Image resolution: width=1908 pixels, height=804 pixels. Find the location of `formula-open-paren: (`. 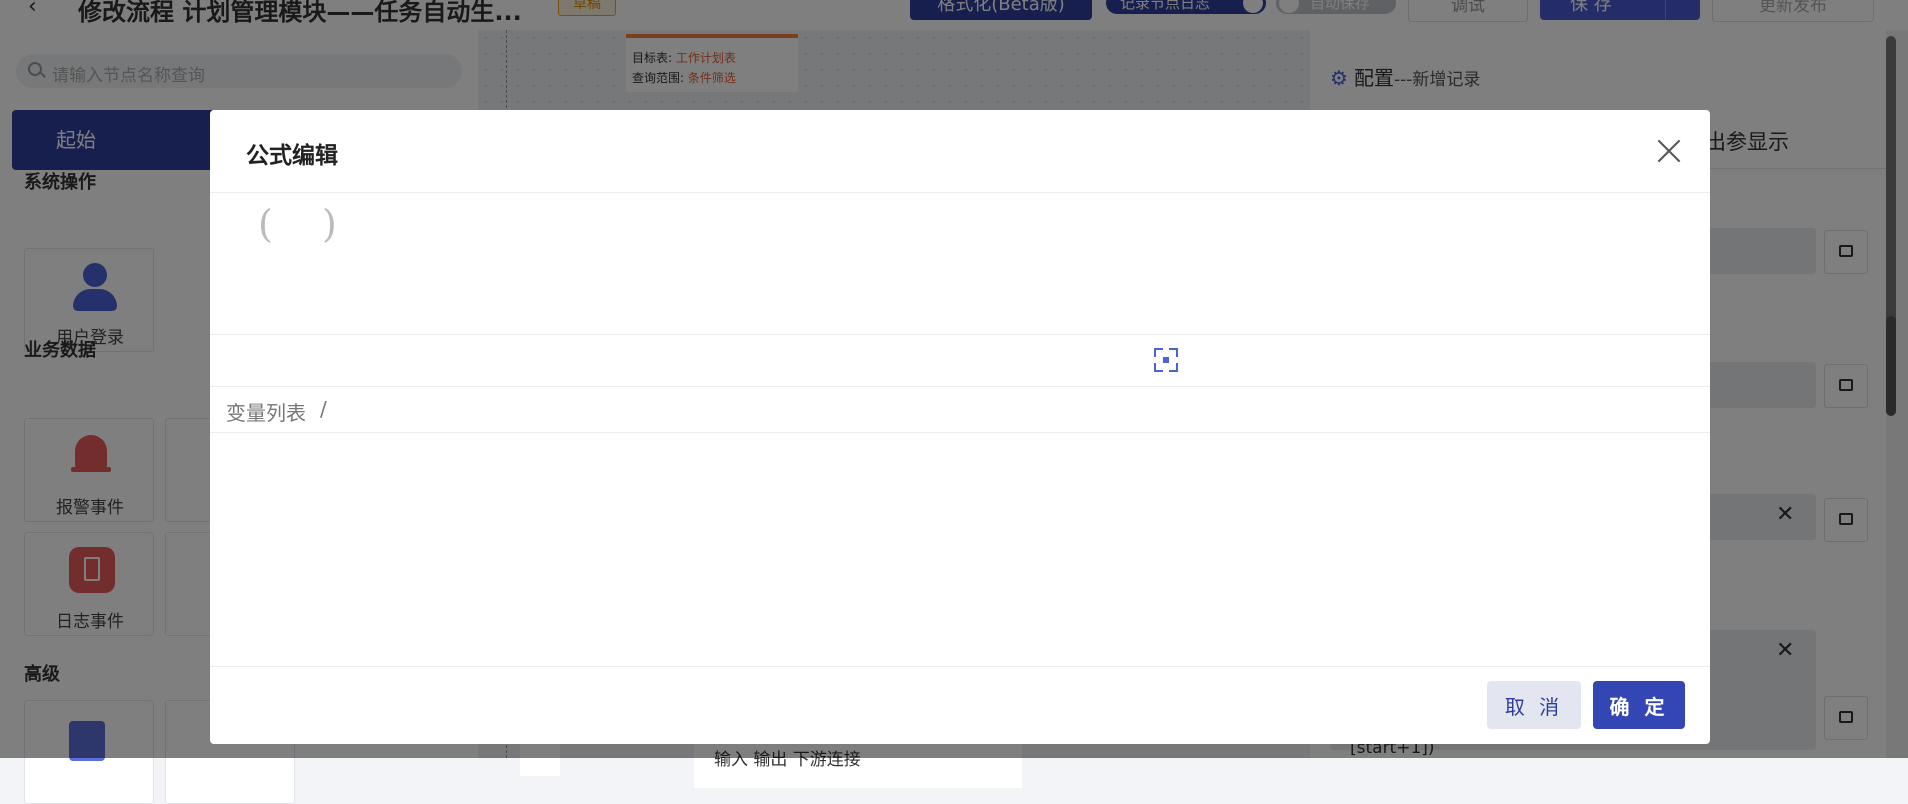

formula-open-paren: ( is located at coordinates (265, 224).